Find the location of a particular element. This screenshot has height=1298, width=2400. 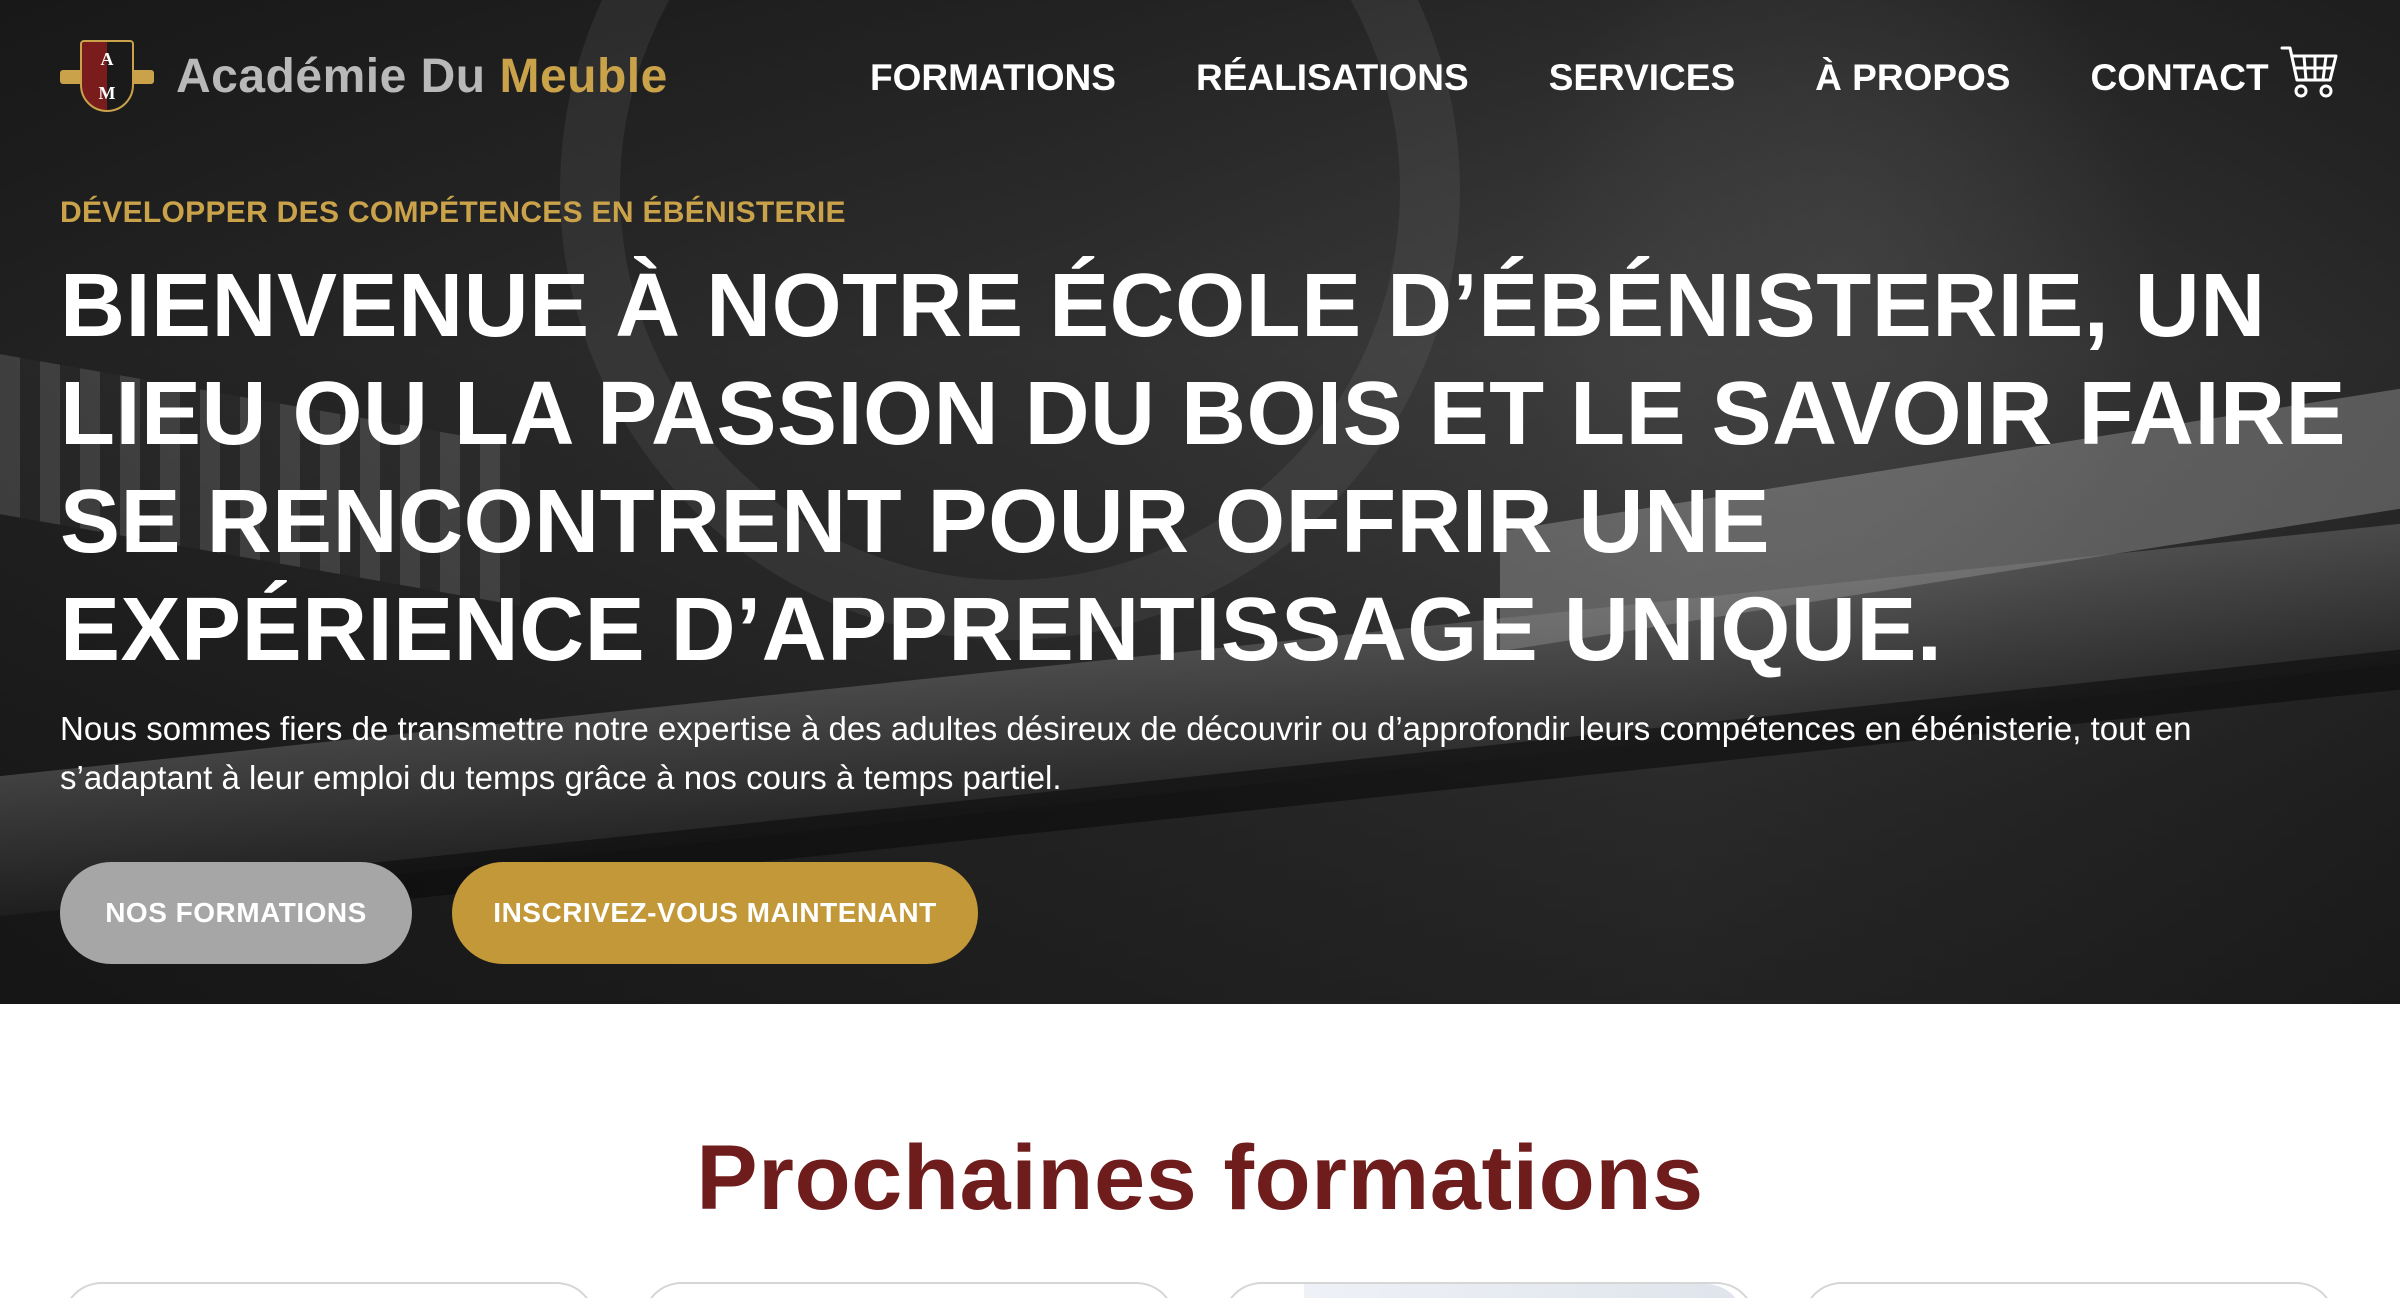

brand-name: Académie Du Meuble is located at coordinates (422, 76).